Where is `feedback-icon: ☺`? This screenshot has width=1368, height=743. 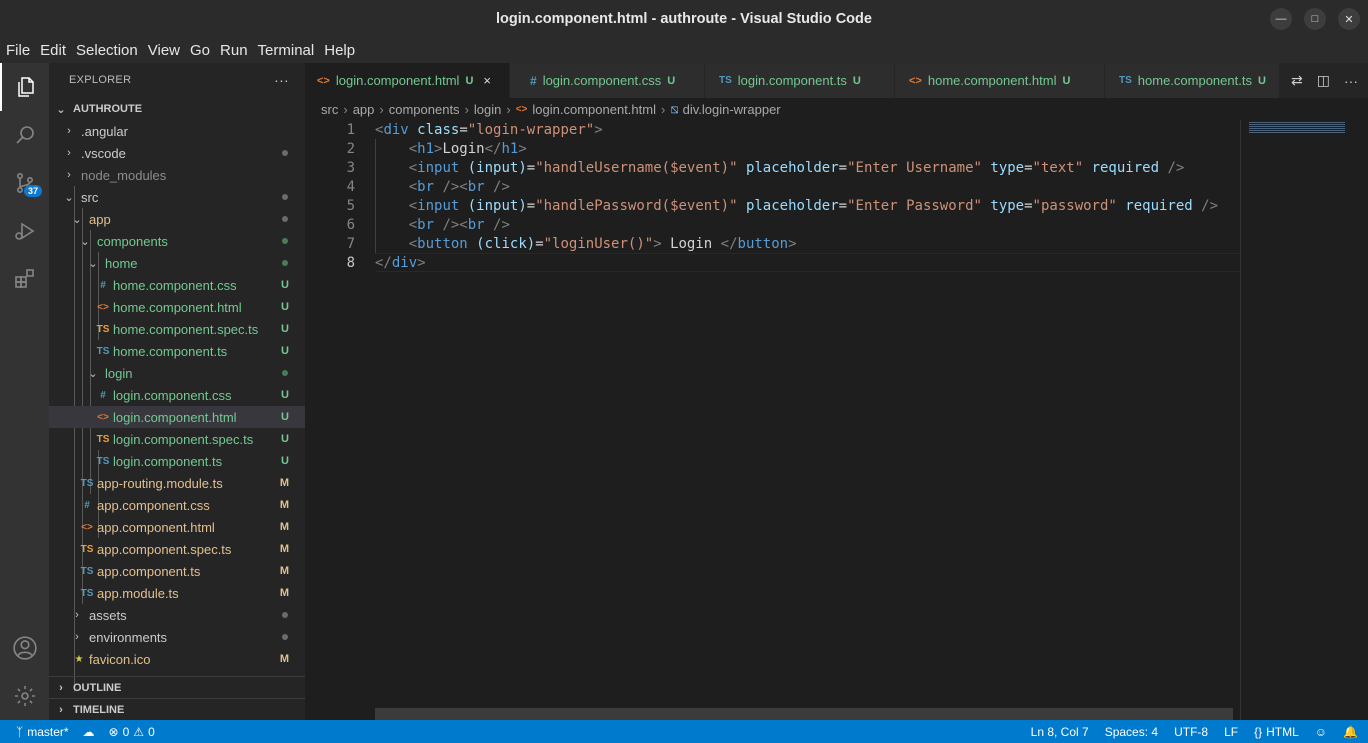 feedback-icon: ☺ is located at coordinates (1321, 732).